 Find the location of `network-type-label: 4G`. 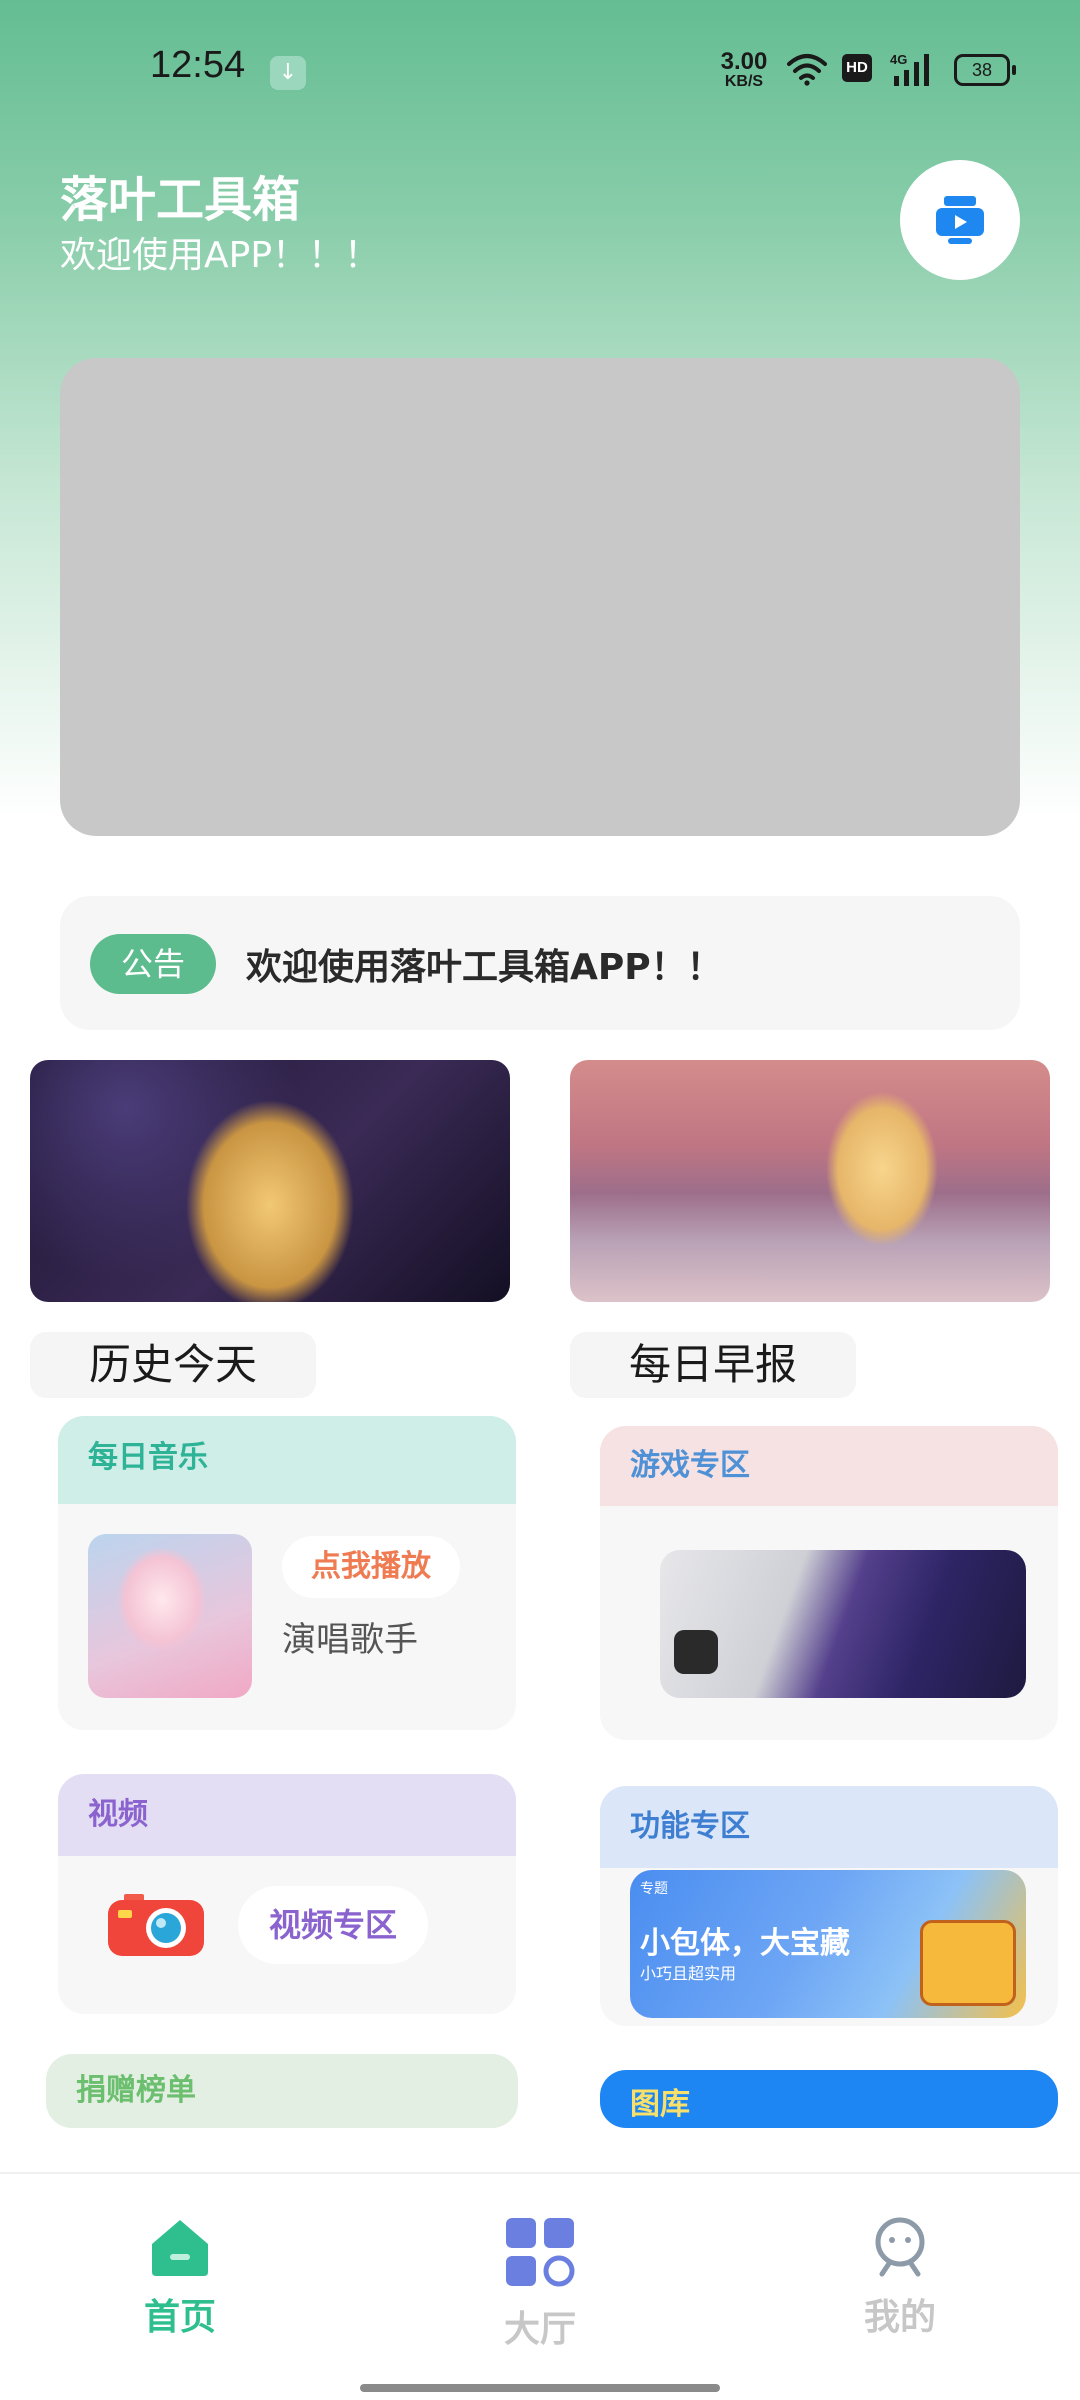

network-type-label: 4G is located at coordinates (898, 59).